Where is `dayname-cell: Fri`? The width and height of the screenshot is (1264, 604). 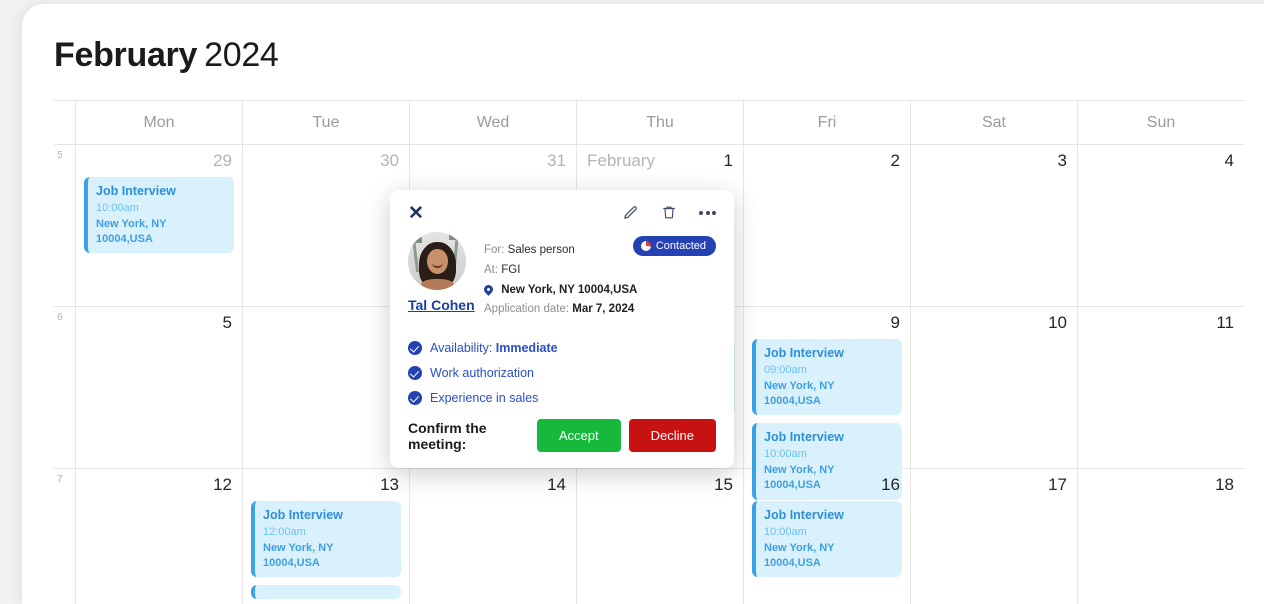
dayname-cell: Fri is located at coordinates (827, 123).